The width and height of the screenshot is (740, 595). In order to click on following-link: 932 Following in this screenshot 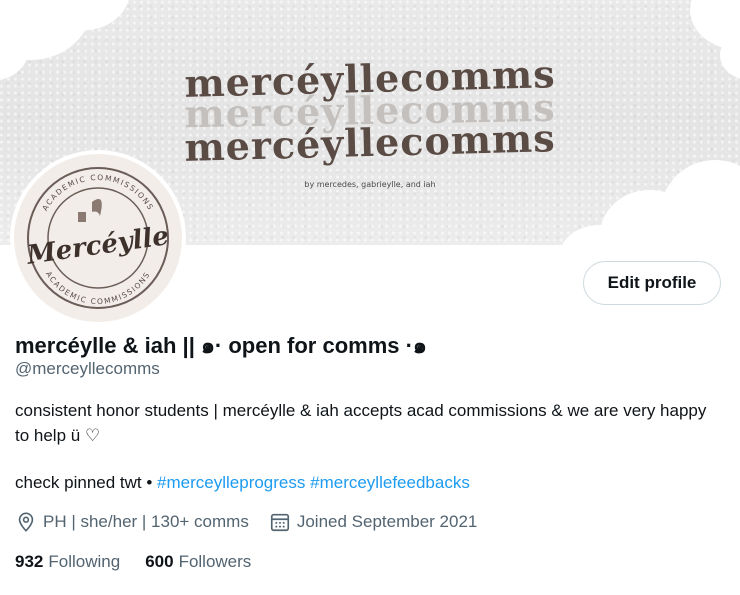, I will do `click(67, 562)`.